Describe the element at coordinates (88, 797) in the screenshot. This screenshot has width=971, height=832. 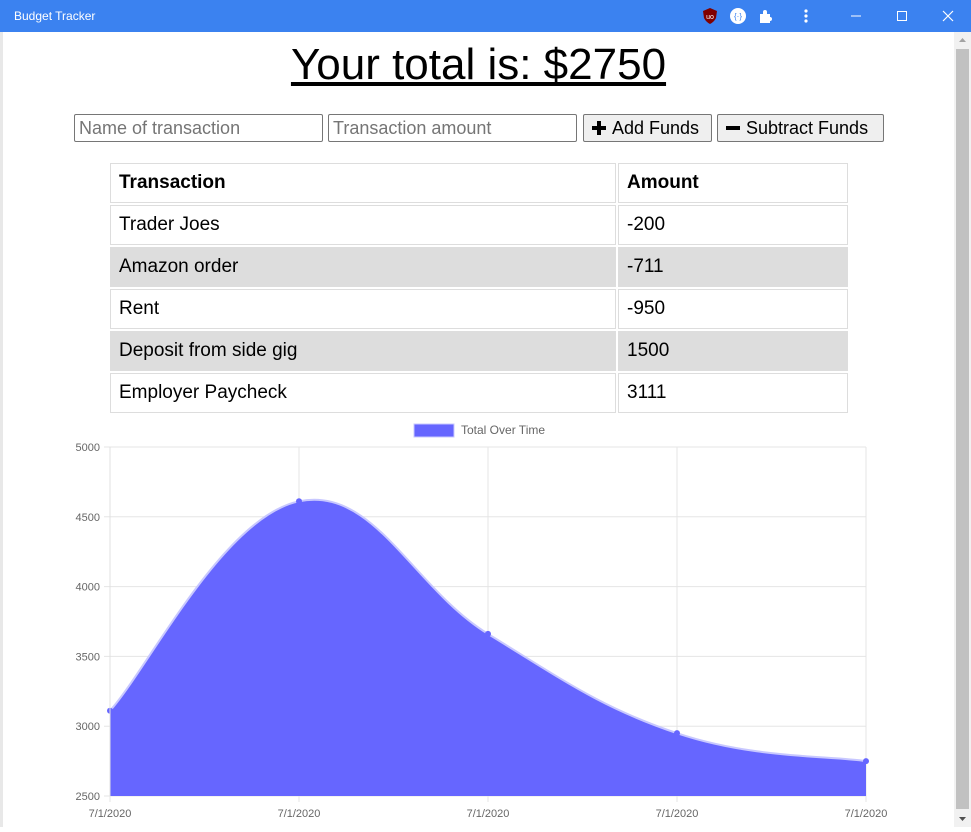
I see `y-tick-label: 2500` at that location.